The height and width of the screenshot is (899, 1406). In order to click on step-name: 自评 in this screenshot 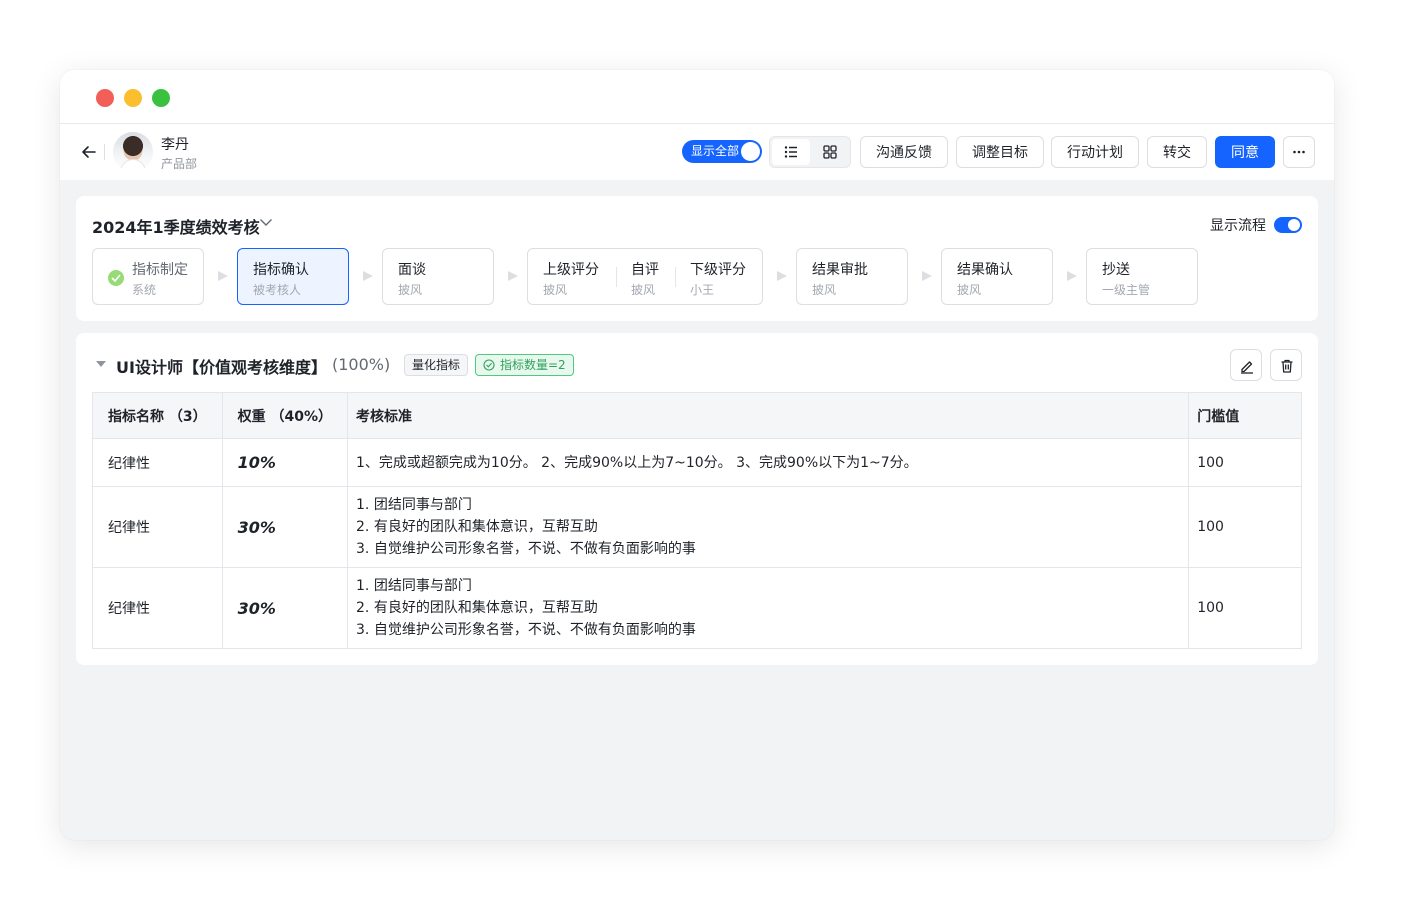, I will do `click(645, 270)`.